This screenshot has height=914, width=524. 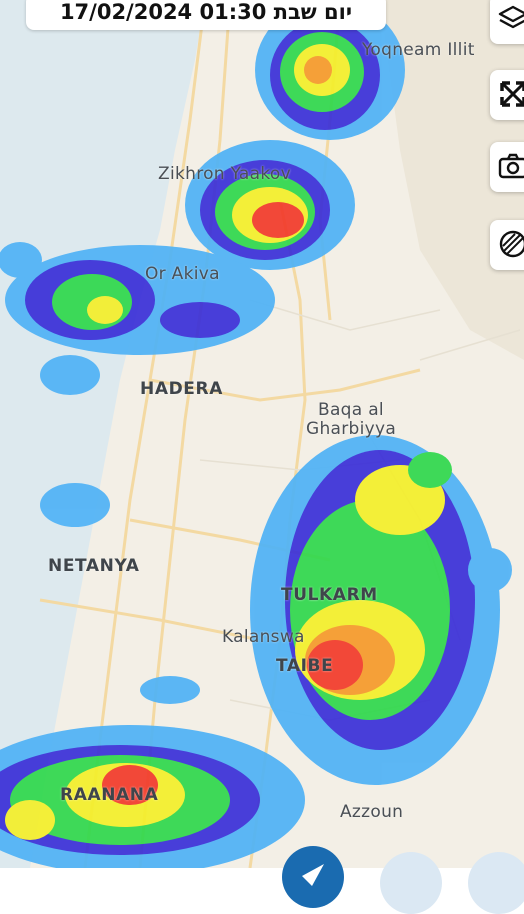 I want to click on radar-icon, so click(x=511, y=244).